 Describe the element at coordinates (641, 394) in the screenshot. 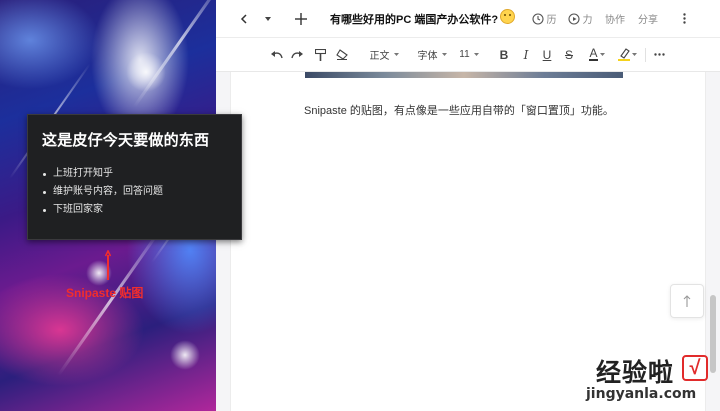

I see `watermark-url: jingyanla.com` at that location.